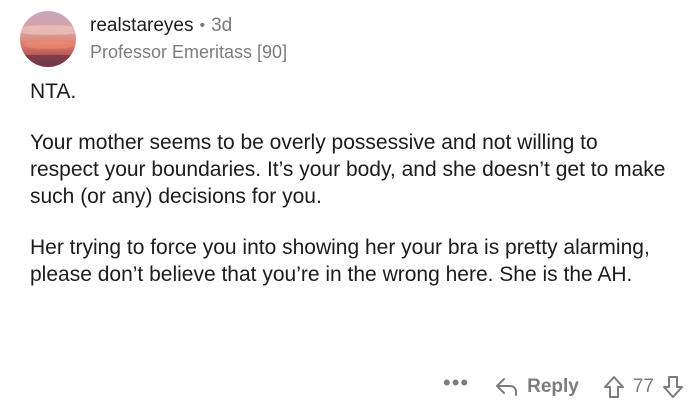 This screenshot has width=700, height=418. I want to click on vote-controls: 77, so click(643, 387).